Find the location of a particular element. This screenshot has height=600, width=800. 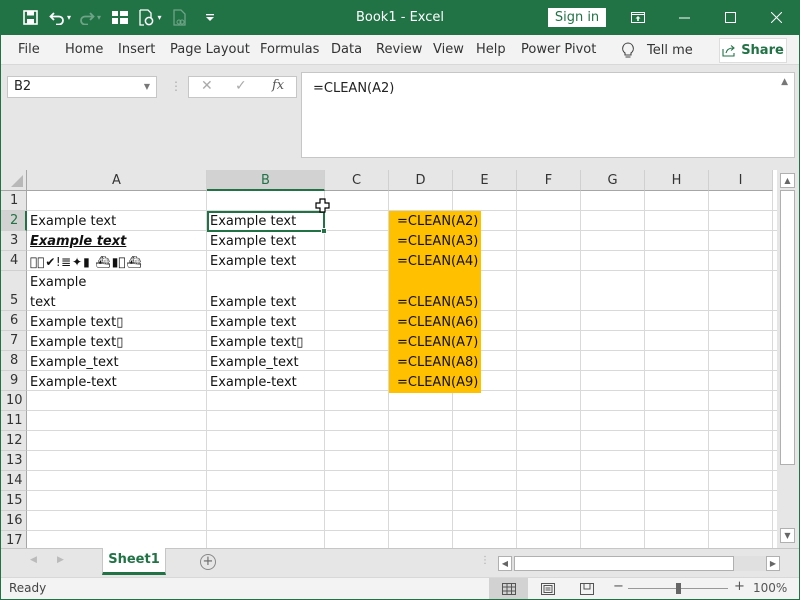

zoom-out-button: − is located at coordinates (618, 586).